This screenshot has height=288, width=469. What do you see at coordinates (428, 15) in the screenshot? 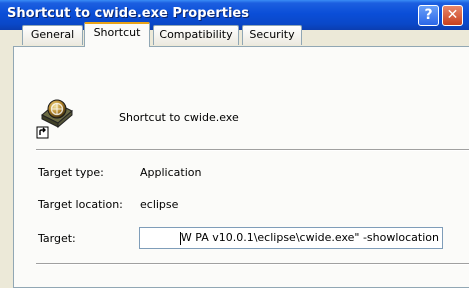
I see `help-button: ?` at bounding box center [428, 15].